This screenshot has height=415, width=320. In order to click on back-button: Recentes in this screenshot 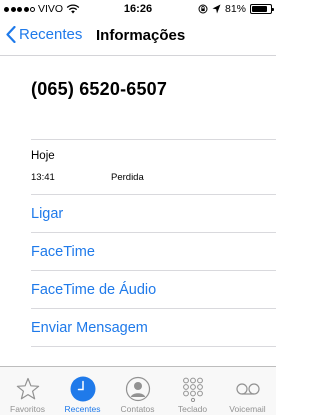, I will do `click(44, 34)`.